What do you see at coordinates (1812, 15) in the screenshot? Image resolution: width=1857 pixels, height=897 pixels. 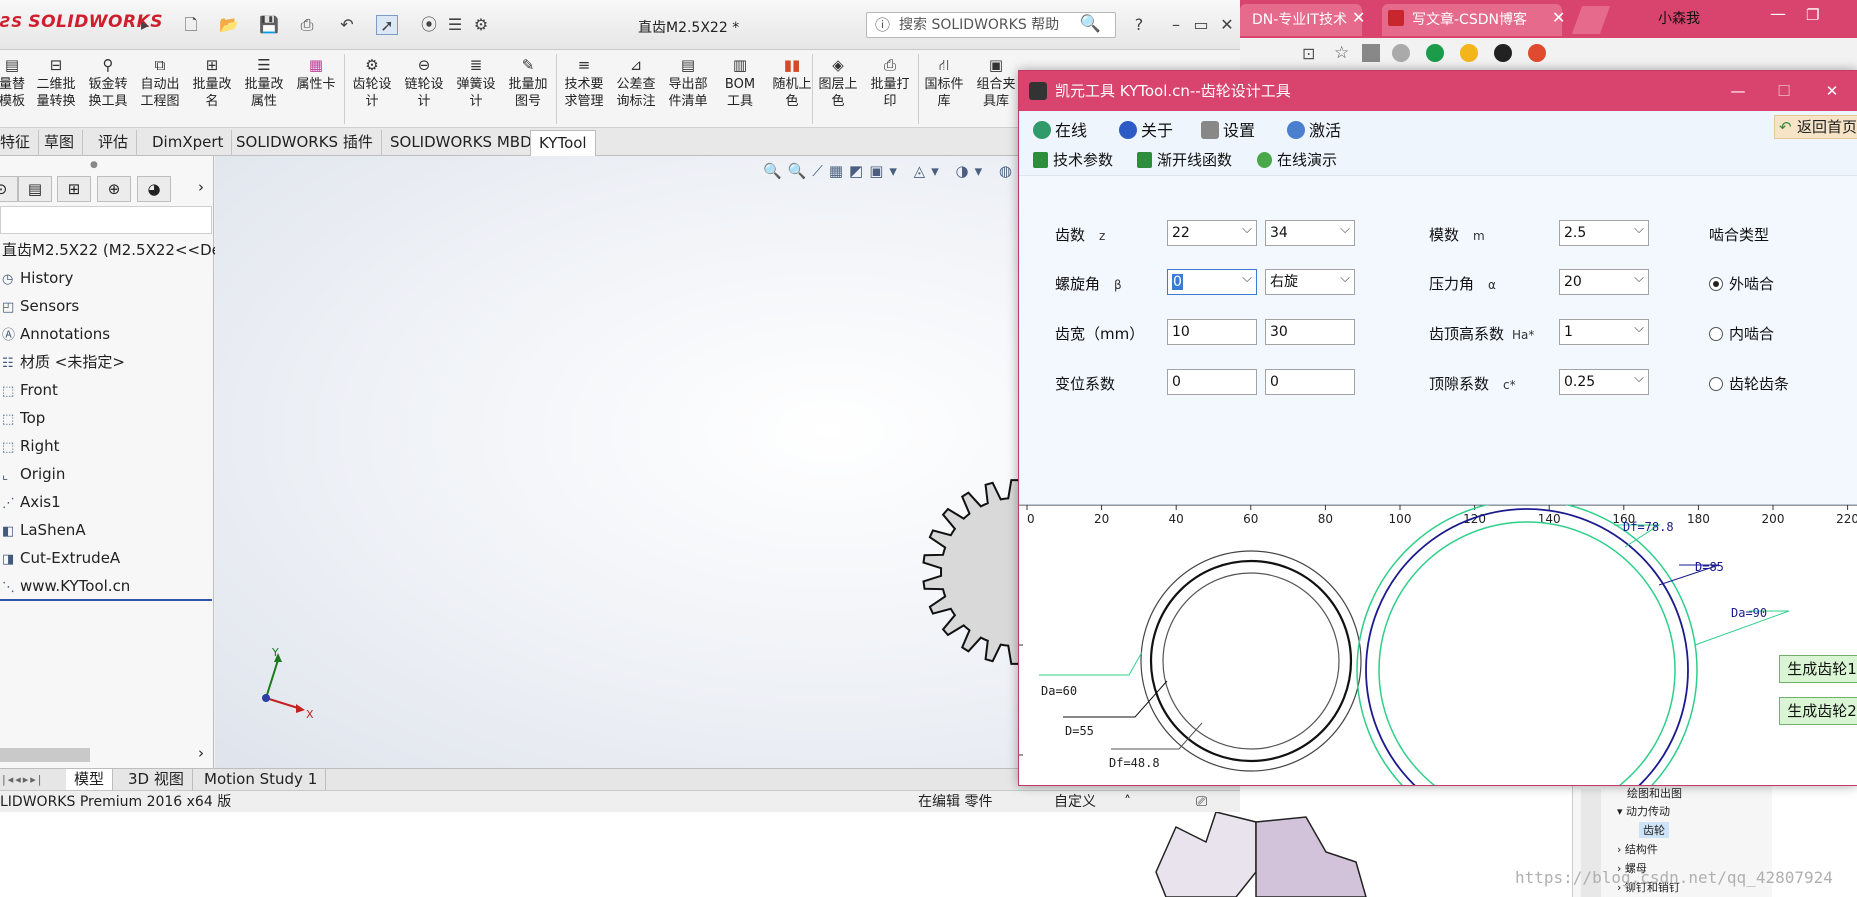 I see `maximize-icon: ❐` at bounding box center [1812, 15].